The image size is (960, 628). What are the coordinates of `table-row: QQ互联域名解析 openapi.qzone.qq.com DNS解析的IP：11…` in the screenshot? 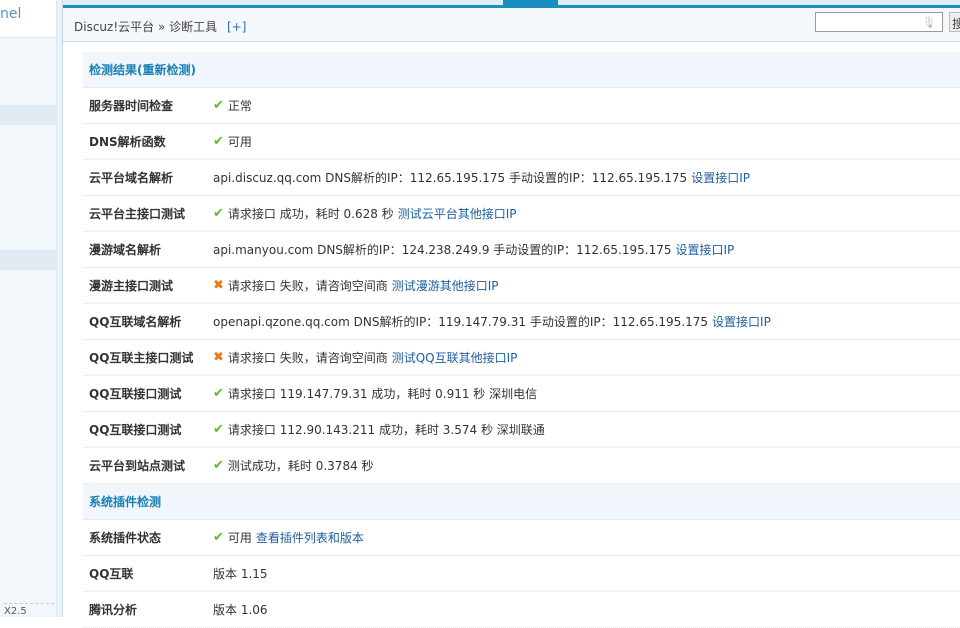 It's located at (521, 322).